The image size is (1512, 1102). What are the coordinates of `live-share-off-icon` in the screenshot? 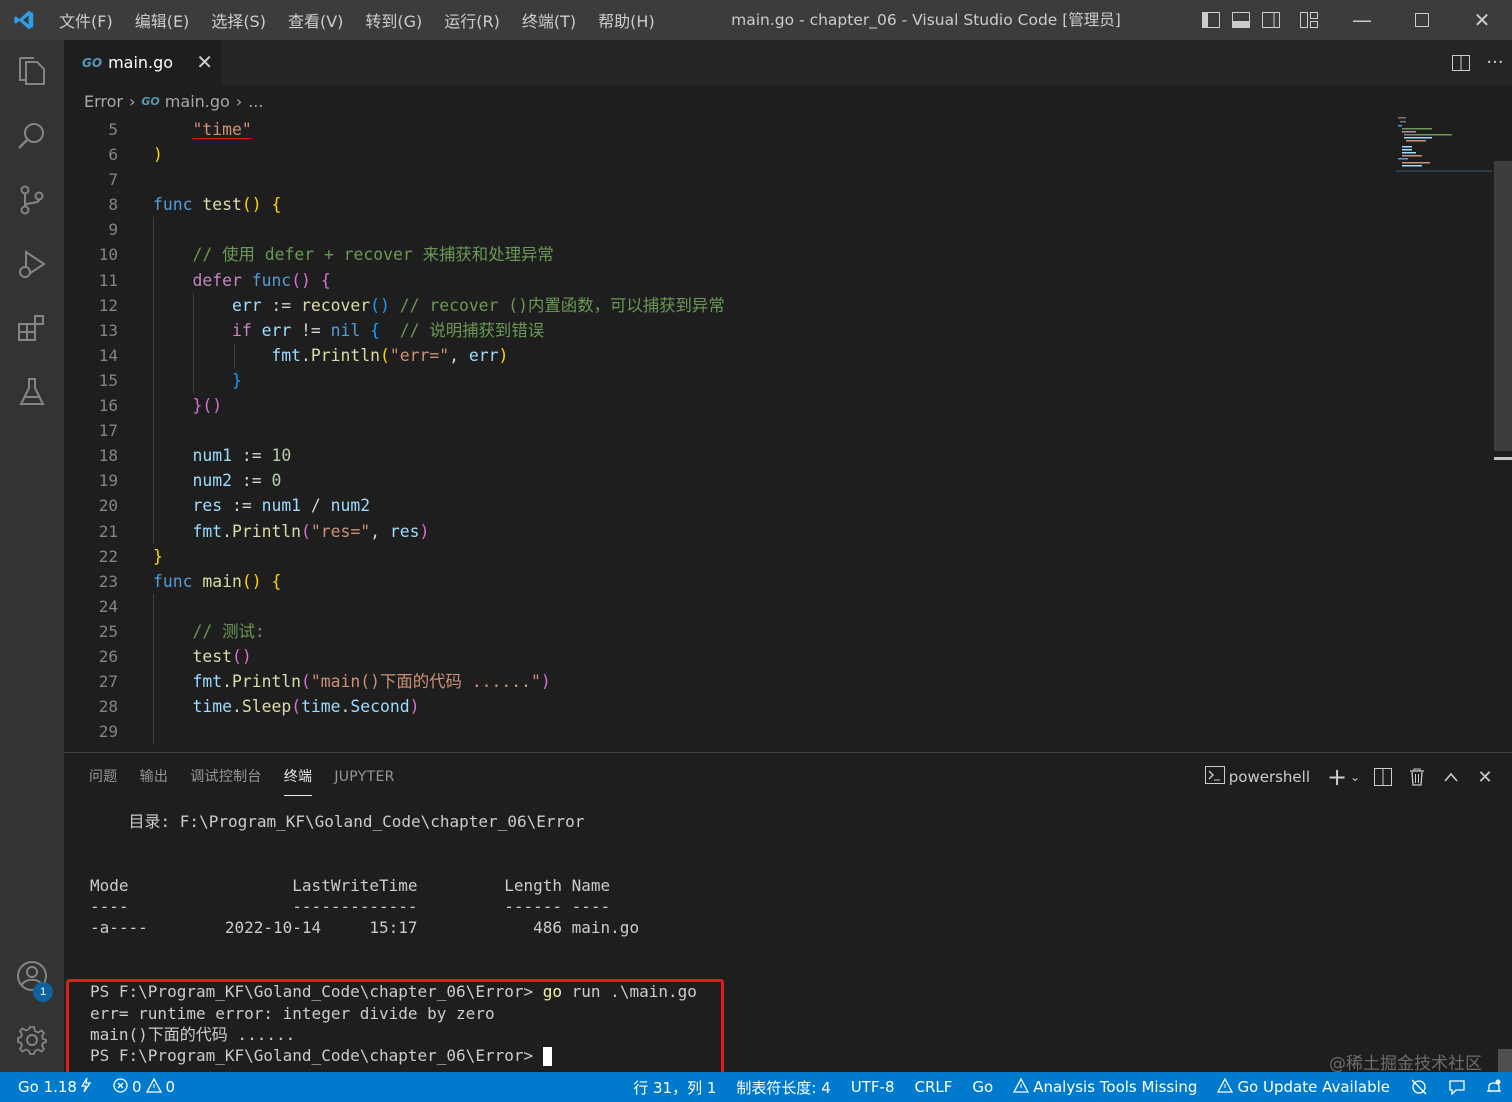 It's located at (1419, 1087).